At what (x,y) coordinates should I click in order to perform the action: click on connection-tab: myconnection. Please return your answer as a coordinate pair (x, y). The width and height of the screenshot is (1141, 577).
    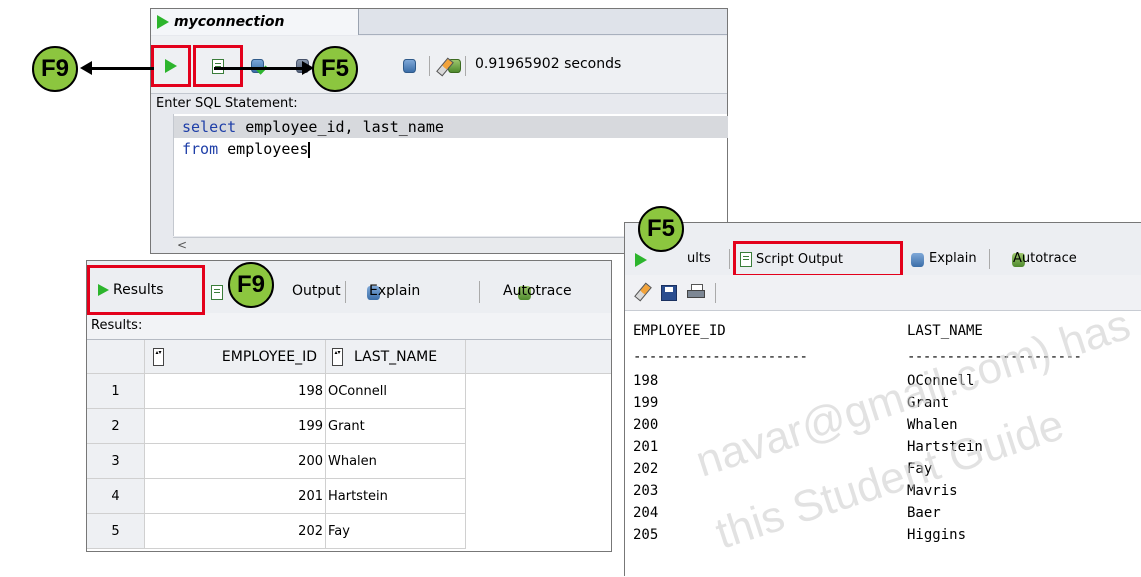
    Looking at the image, I should click on (255, 22).